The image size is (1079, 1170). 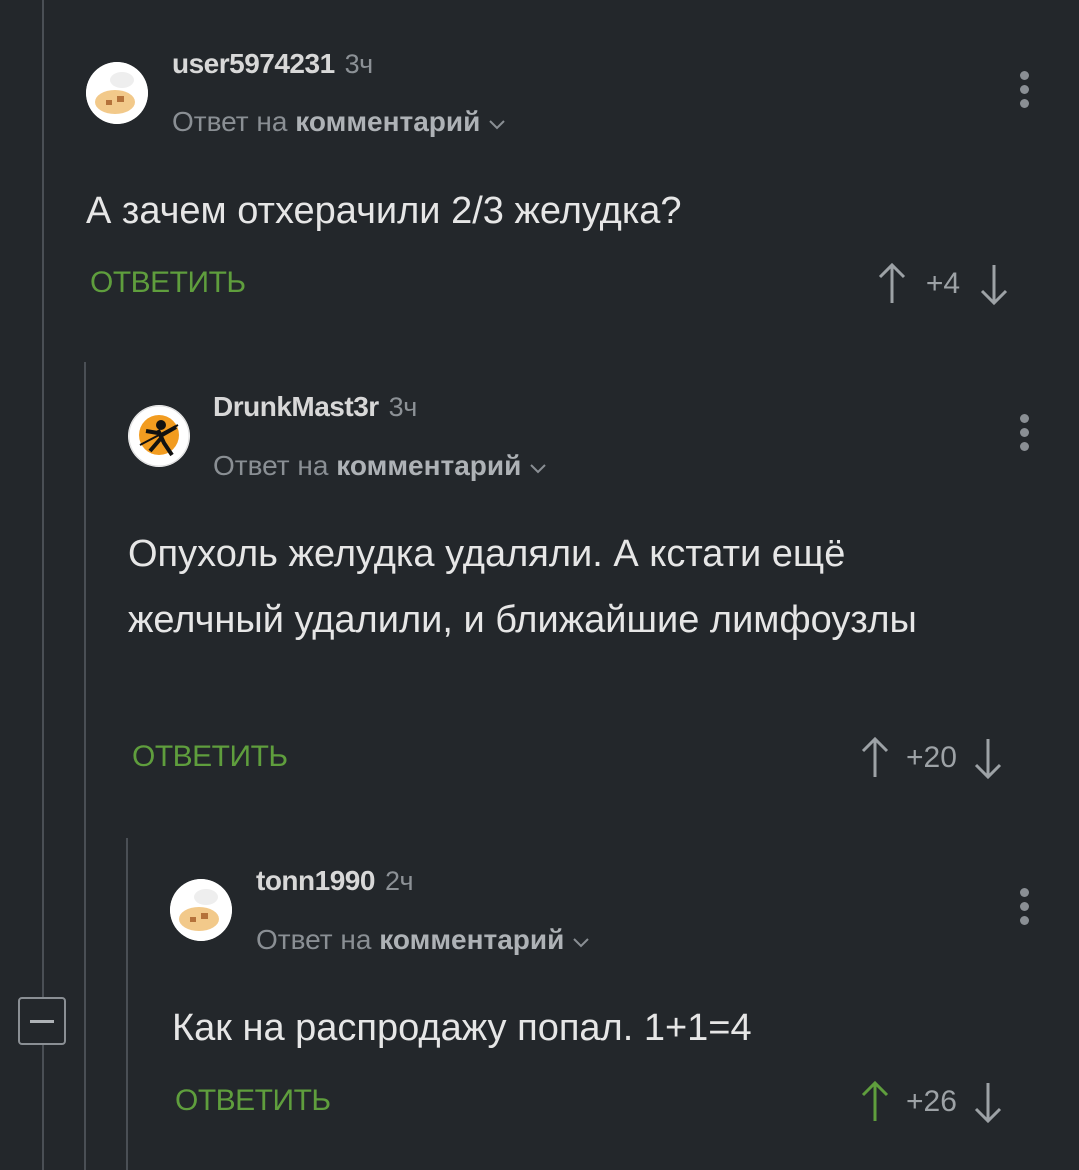 I want to click on minus-icon, so click(x=42, y=1021).